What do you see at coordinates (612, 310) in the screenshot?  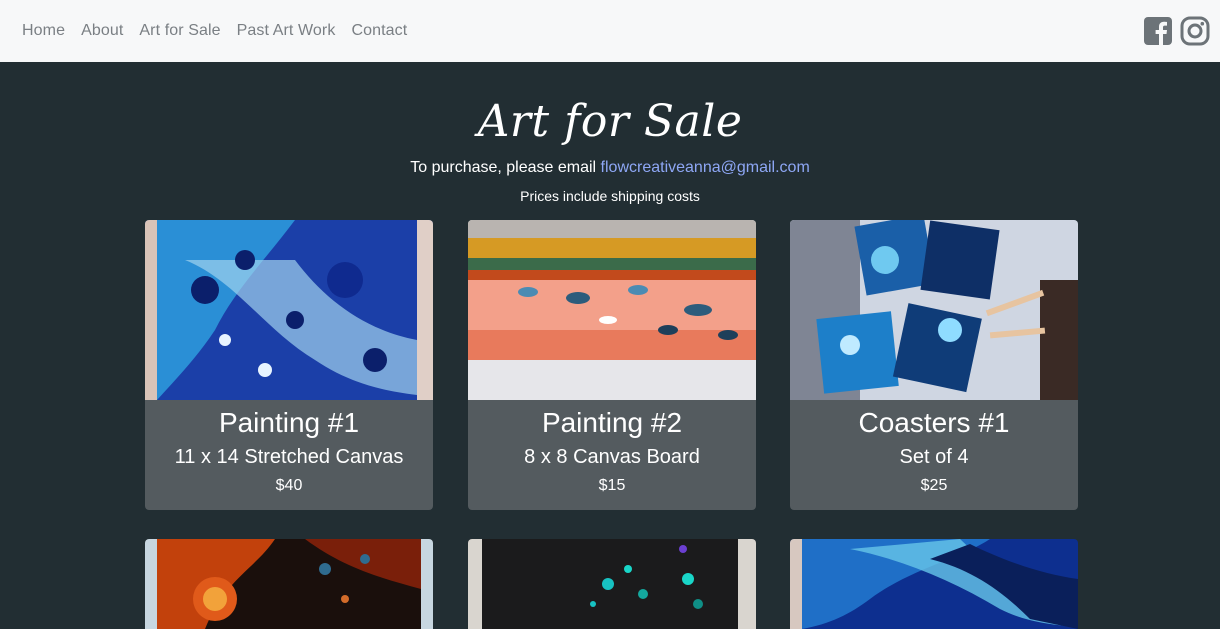 I see `painting-2-image` at bounding box center [612, 310].